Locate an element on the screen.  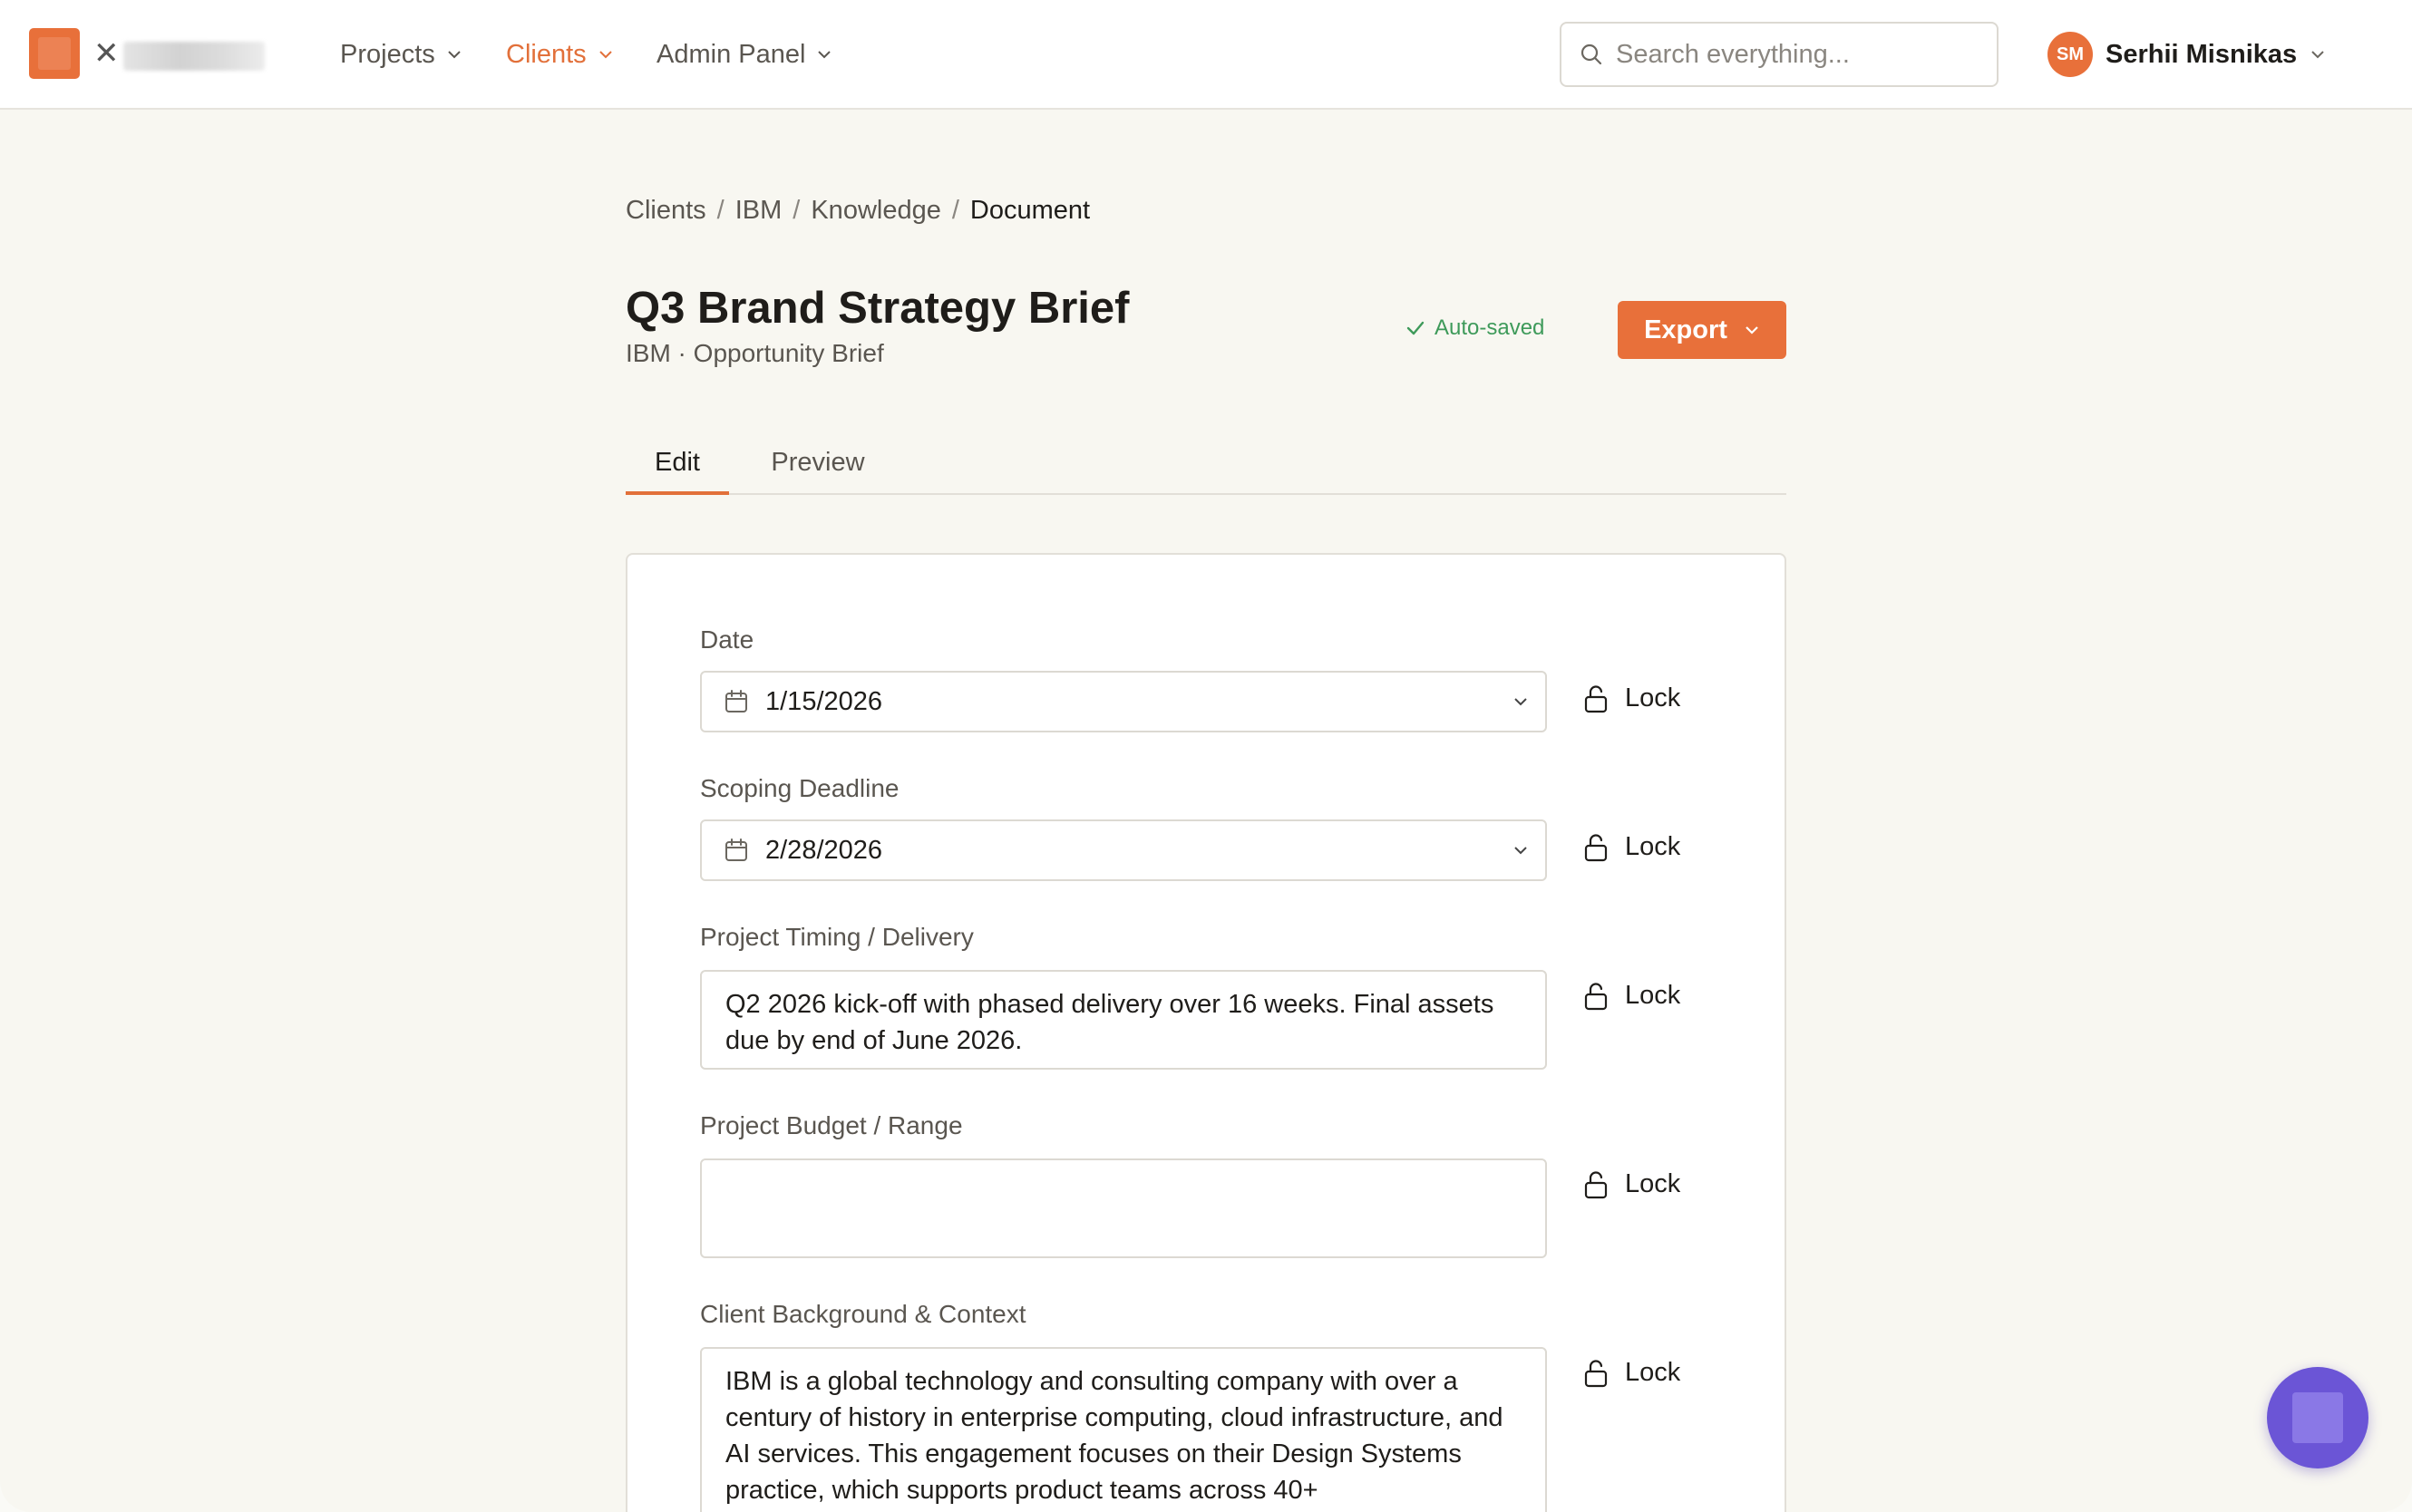
tab-preview: Preview is located at coordinates (818, 463).